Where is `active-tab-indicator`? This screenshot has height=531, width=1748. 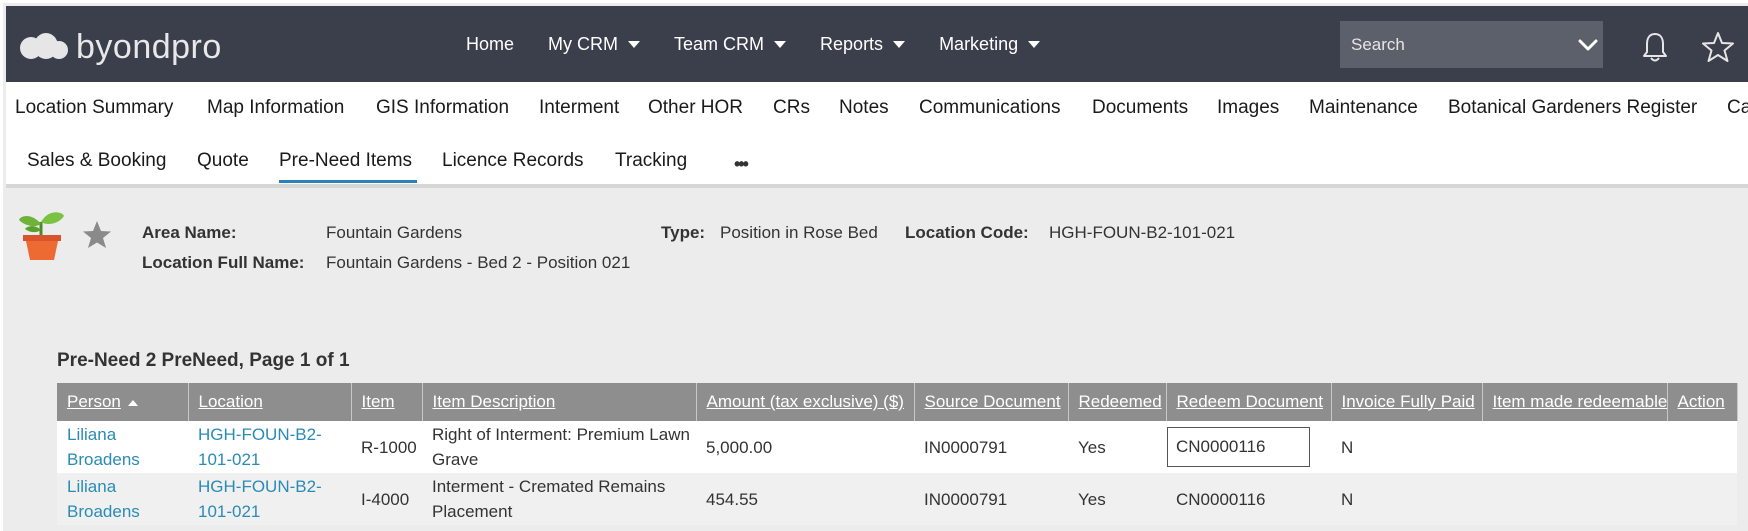
active-tab-indicator is located at coordinates (348, 181).